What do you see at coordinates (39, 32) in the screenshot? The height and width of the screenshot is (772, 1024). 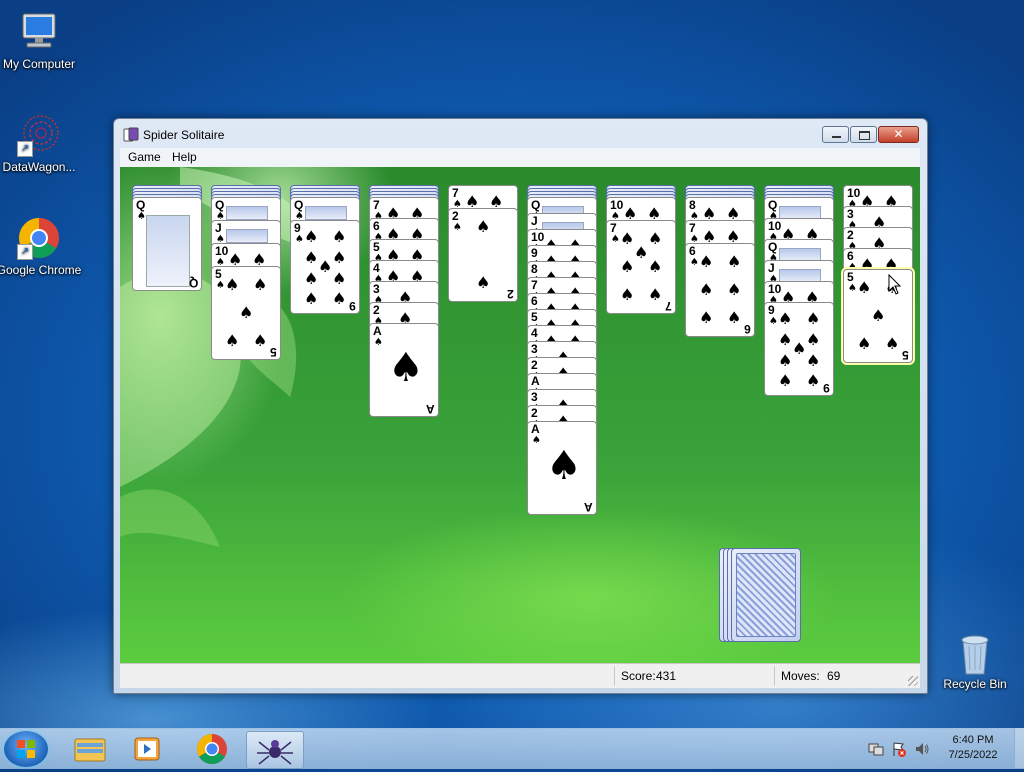 I see `computer-icon` at bounding box center [39, 32].